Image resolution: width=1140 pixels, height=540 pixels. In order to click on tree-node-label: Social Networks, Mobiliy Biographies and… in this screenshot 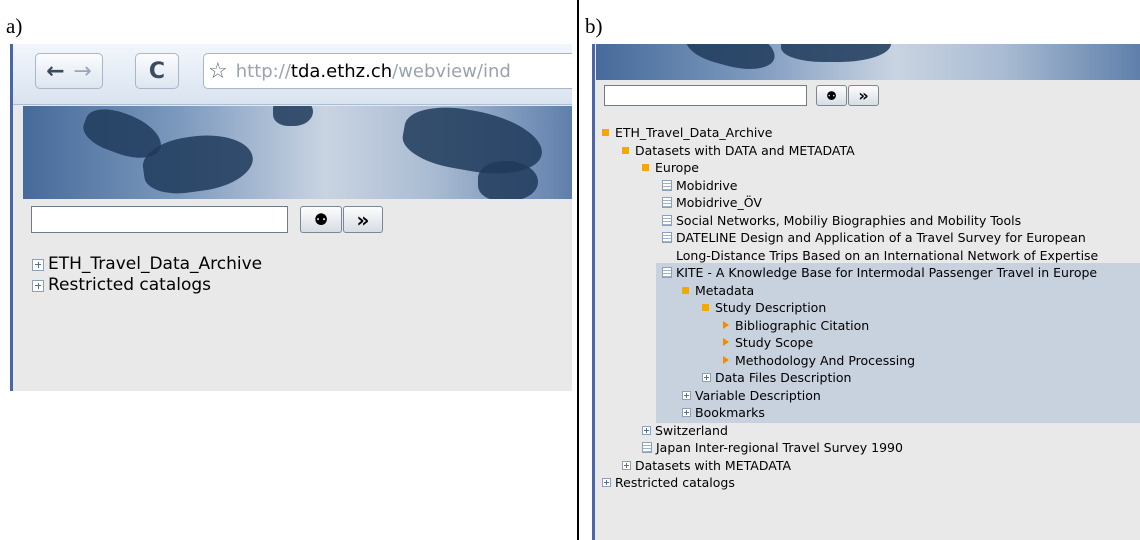, I will do `click(848, 221)`.